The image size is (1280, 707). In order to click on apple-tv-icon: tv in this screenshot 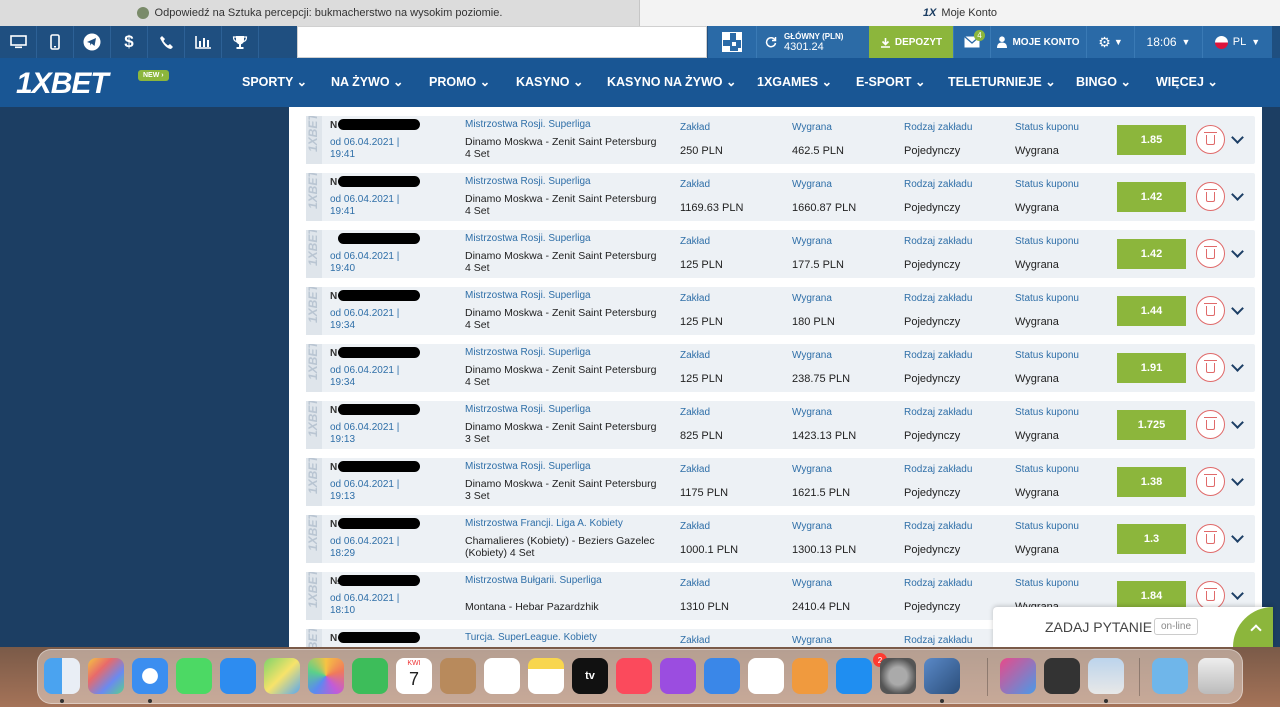, I will do `click(590, 676)`.